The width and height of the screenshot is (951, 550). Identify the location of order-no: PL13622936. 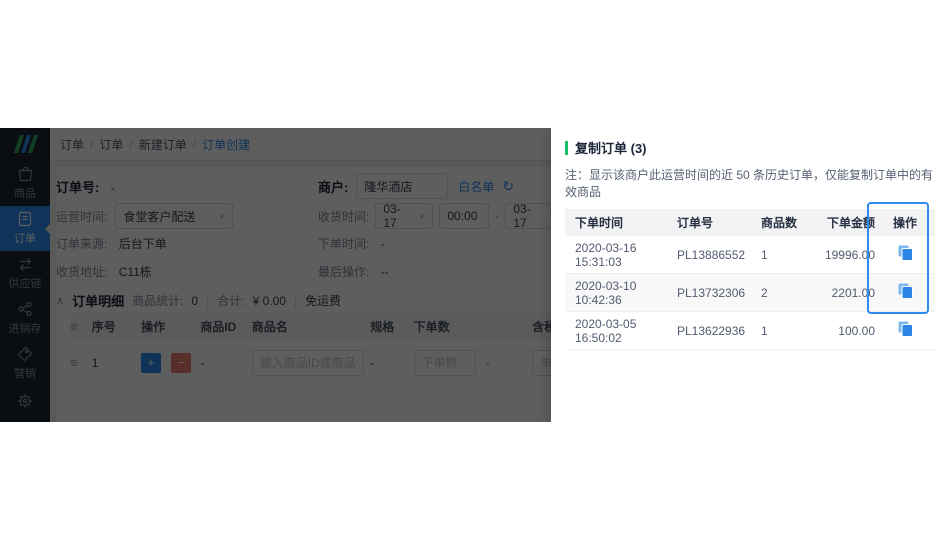
(711, 330).